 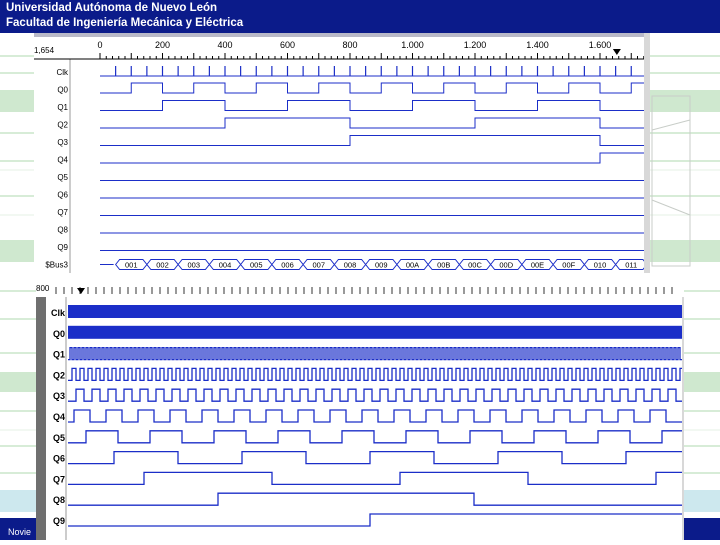 What do you see at coordinates (318, 265) in the screenshot?
I see `top-bus-value: 007` at bounding box center [318, 265].